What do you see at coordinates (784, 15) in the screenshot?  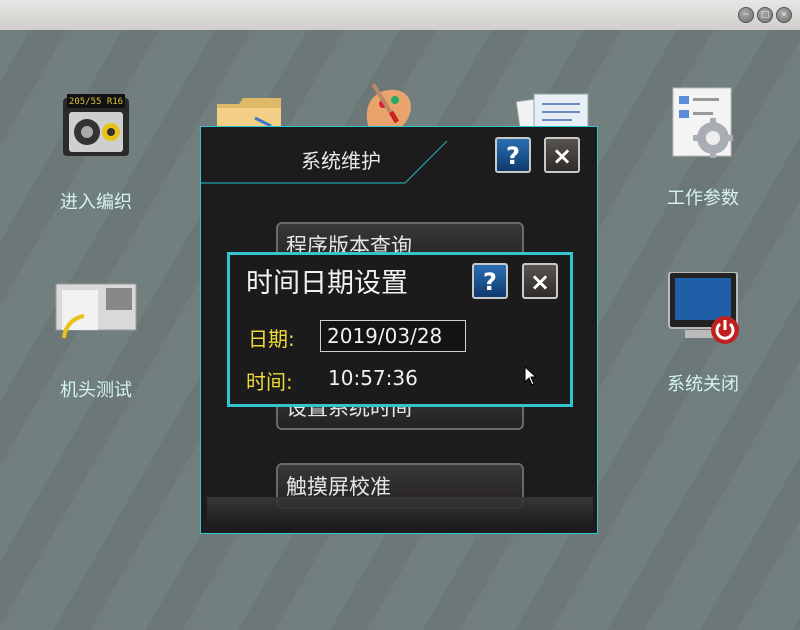 I see `close-window-button: ×` at bounding box center [784, 15].